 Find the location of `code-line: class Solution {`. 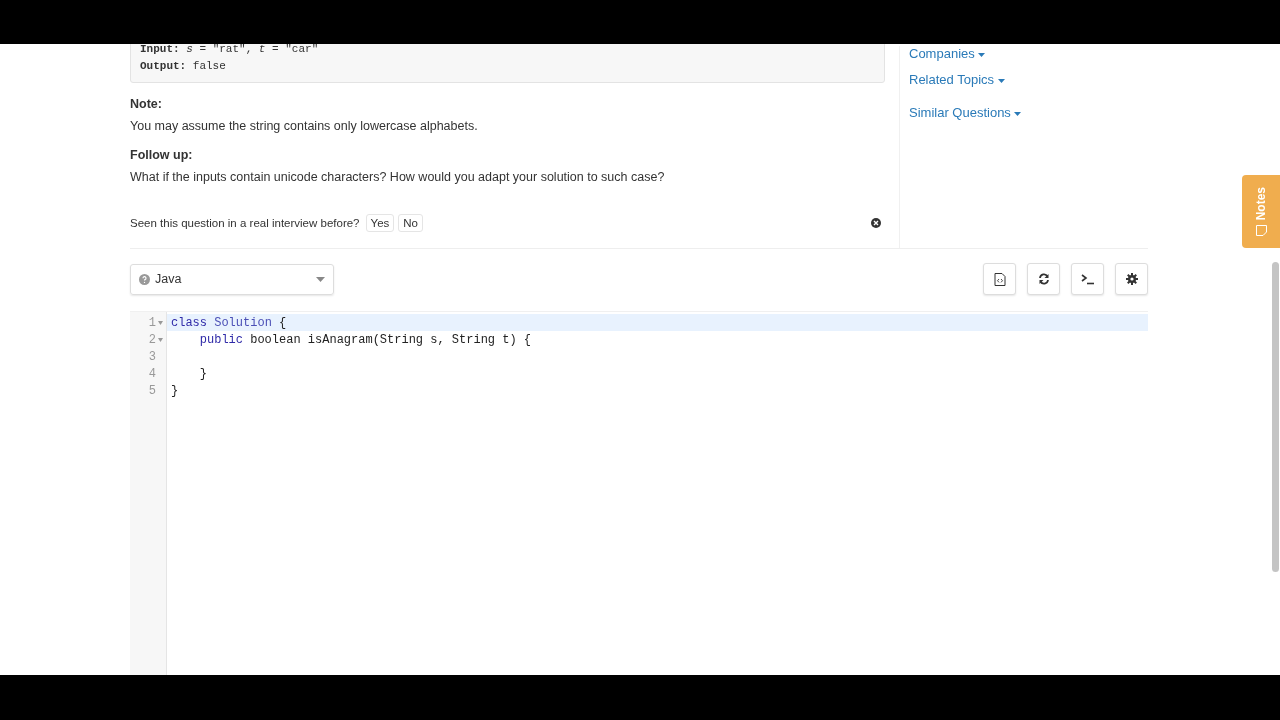

code-line: class Solution { is located at coordinates (229, 322).